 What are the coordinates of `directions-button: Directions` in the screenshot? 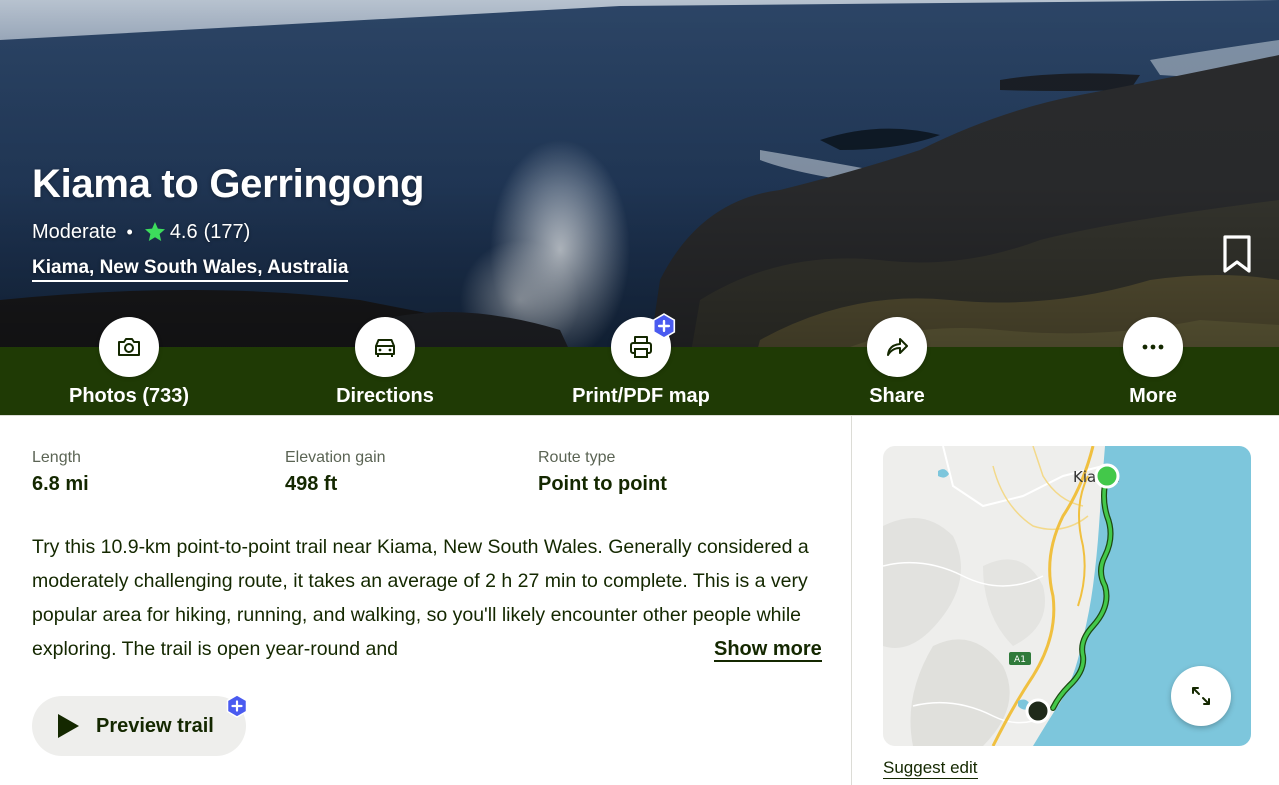 It's located at (385, 362).